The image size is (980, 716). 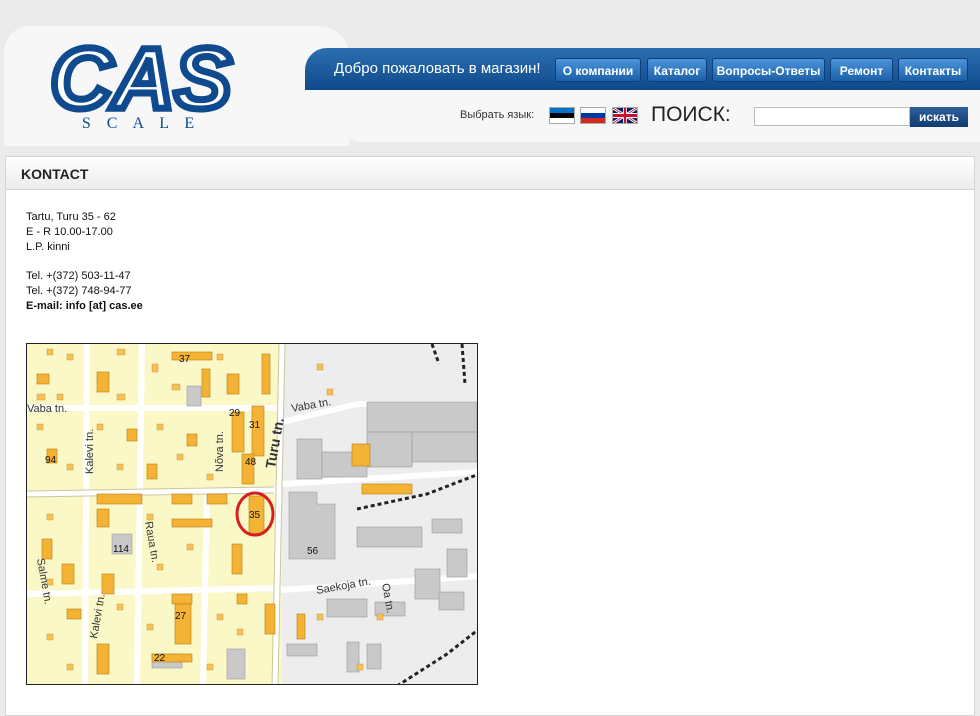 I want to click on search-input, so click(x=832, y=116).